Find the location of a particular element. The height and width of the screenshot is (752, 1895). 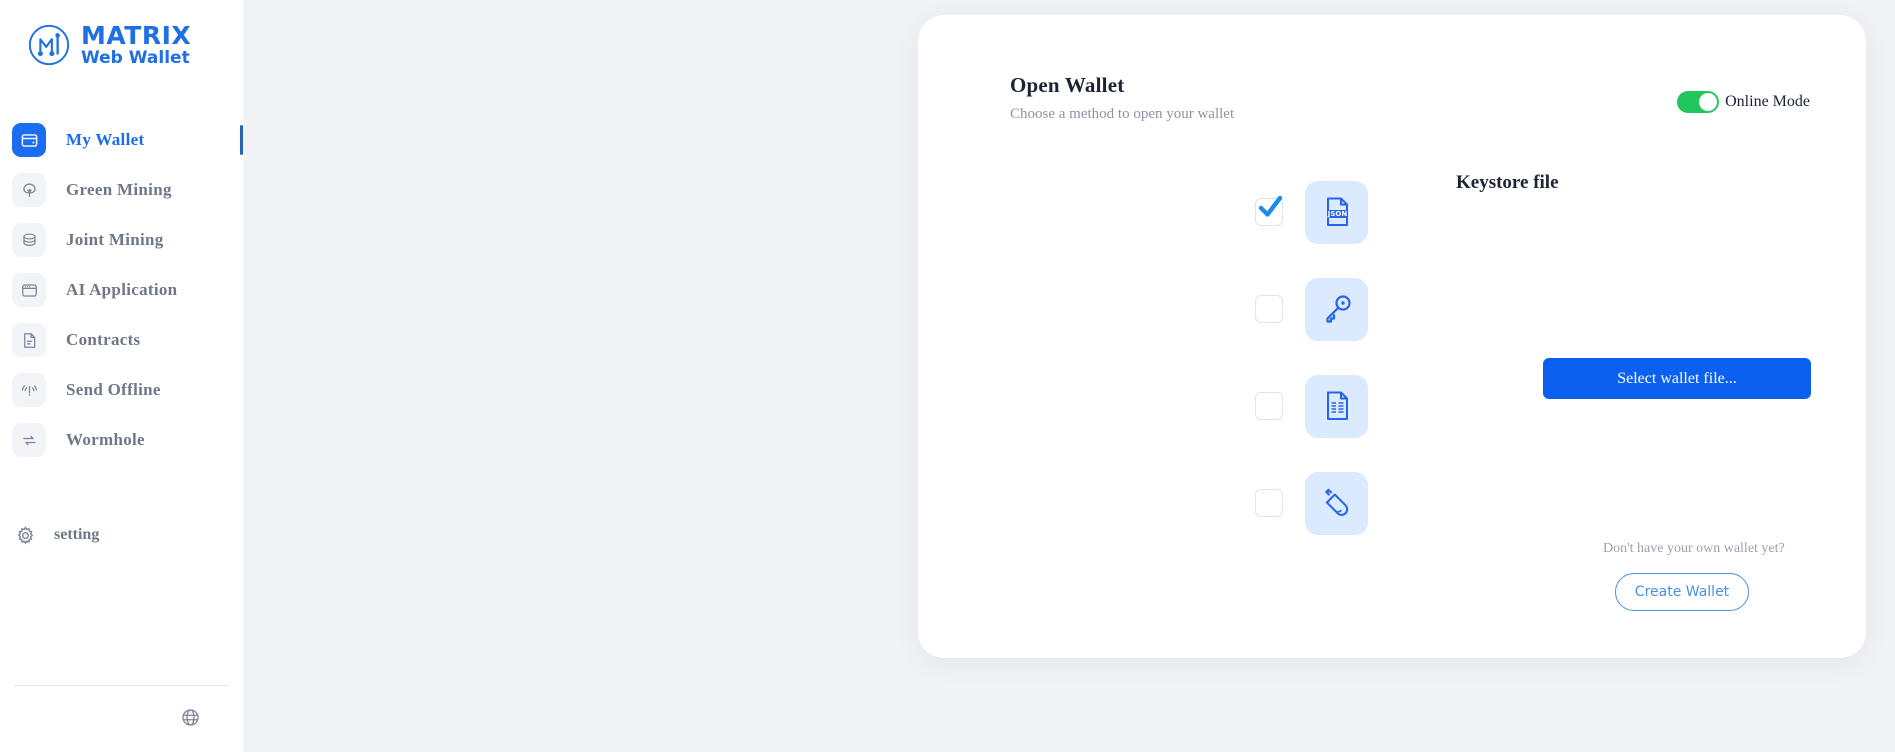

sidebar-item-contracts: Contracts is located at coordinates (121, 340).